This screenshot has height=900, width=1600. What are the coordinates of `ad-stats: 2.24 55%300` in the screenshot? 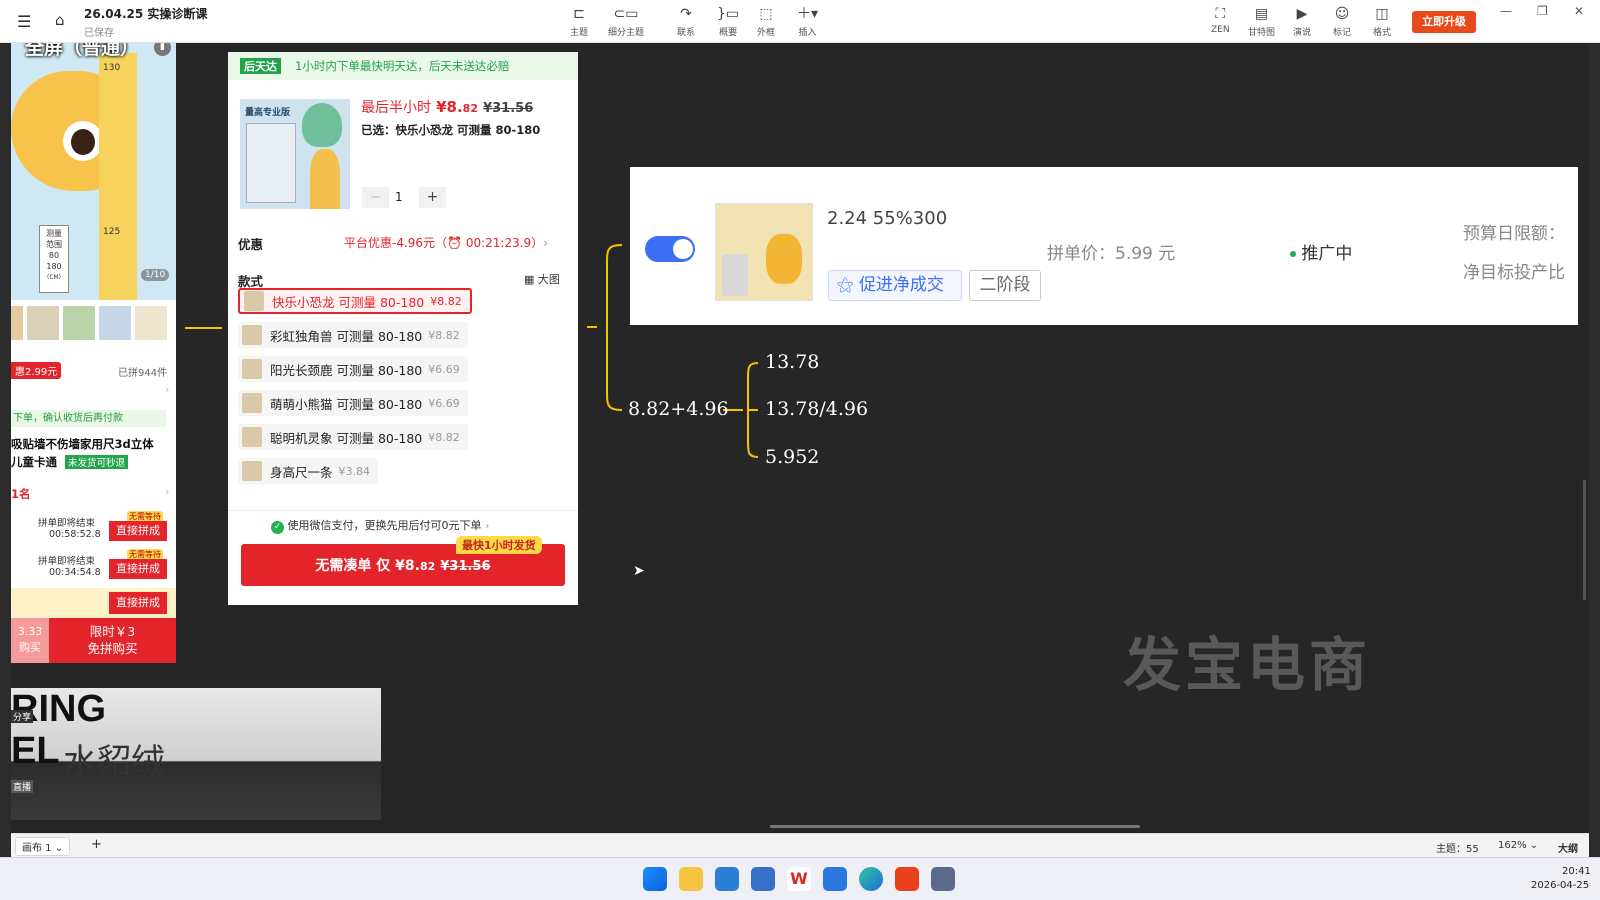 It's located at (887, 218).